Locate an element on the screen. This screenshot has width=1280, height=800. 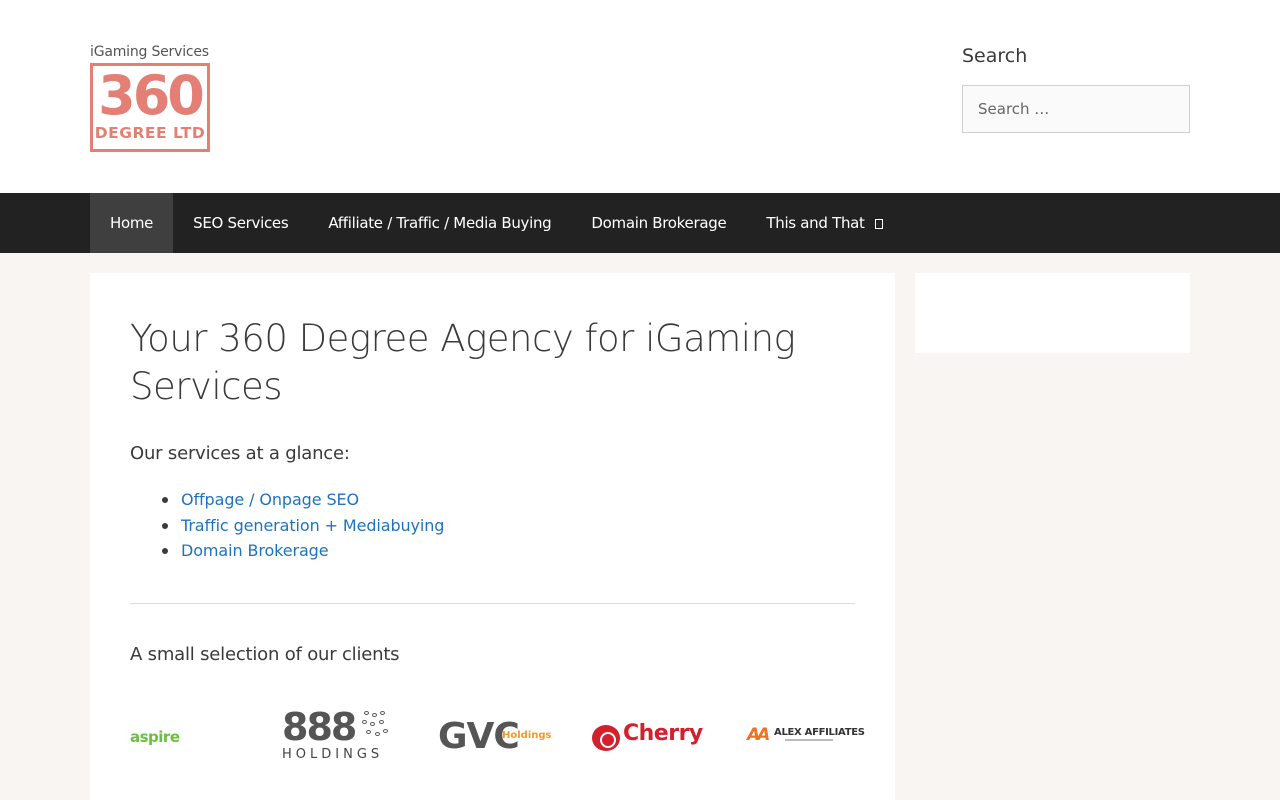
nav-item-label: This and That is located at coordinates (815, 223).